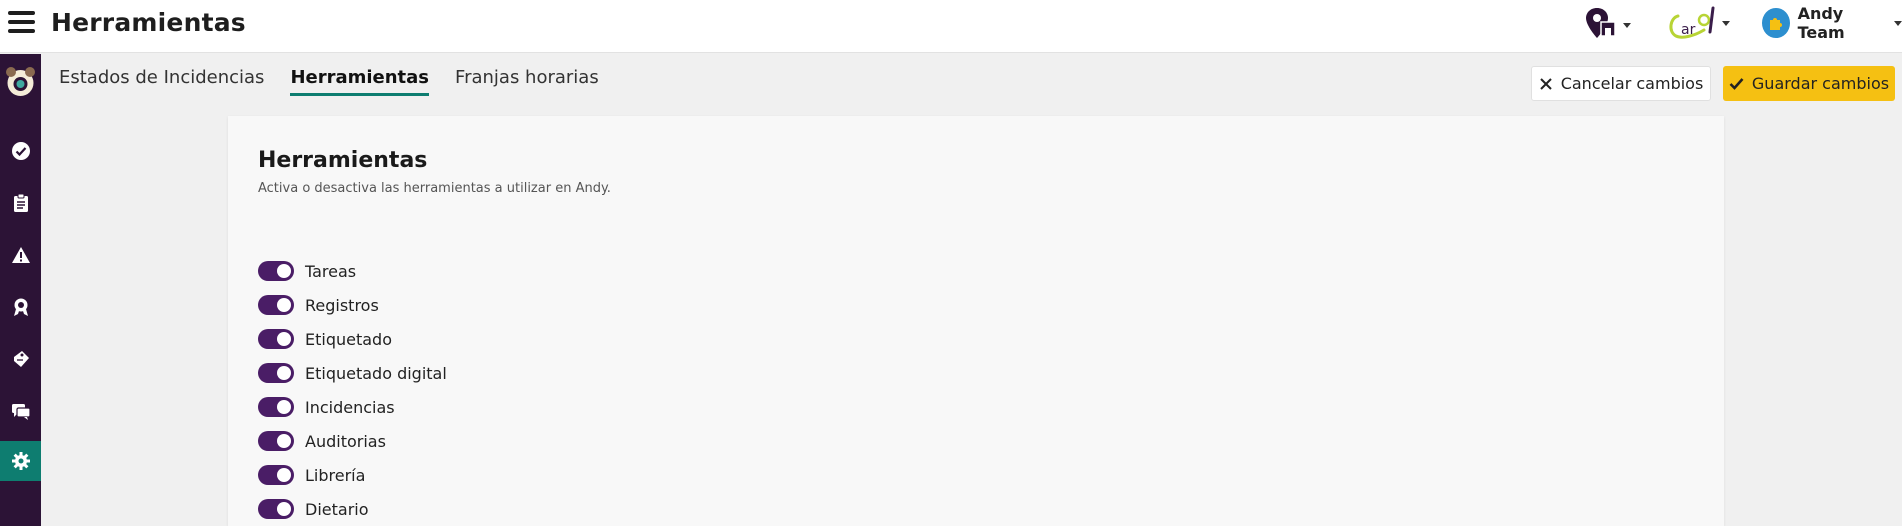 The height and width of the screenshot is (526, 1902). What do you see at coordinates (527, 81) in the screenshot?
I see `tab-franjas-horarias: Franjas horarias` at bounding box center [527, 81].